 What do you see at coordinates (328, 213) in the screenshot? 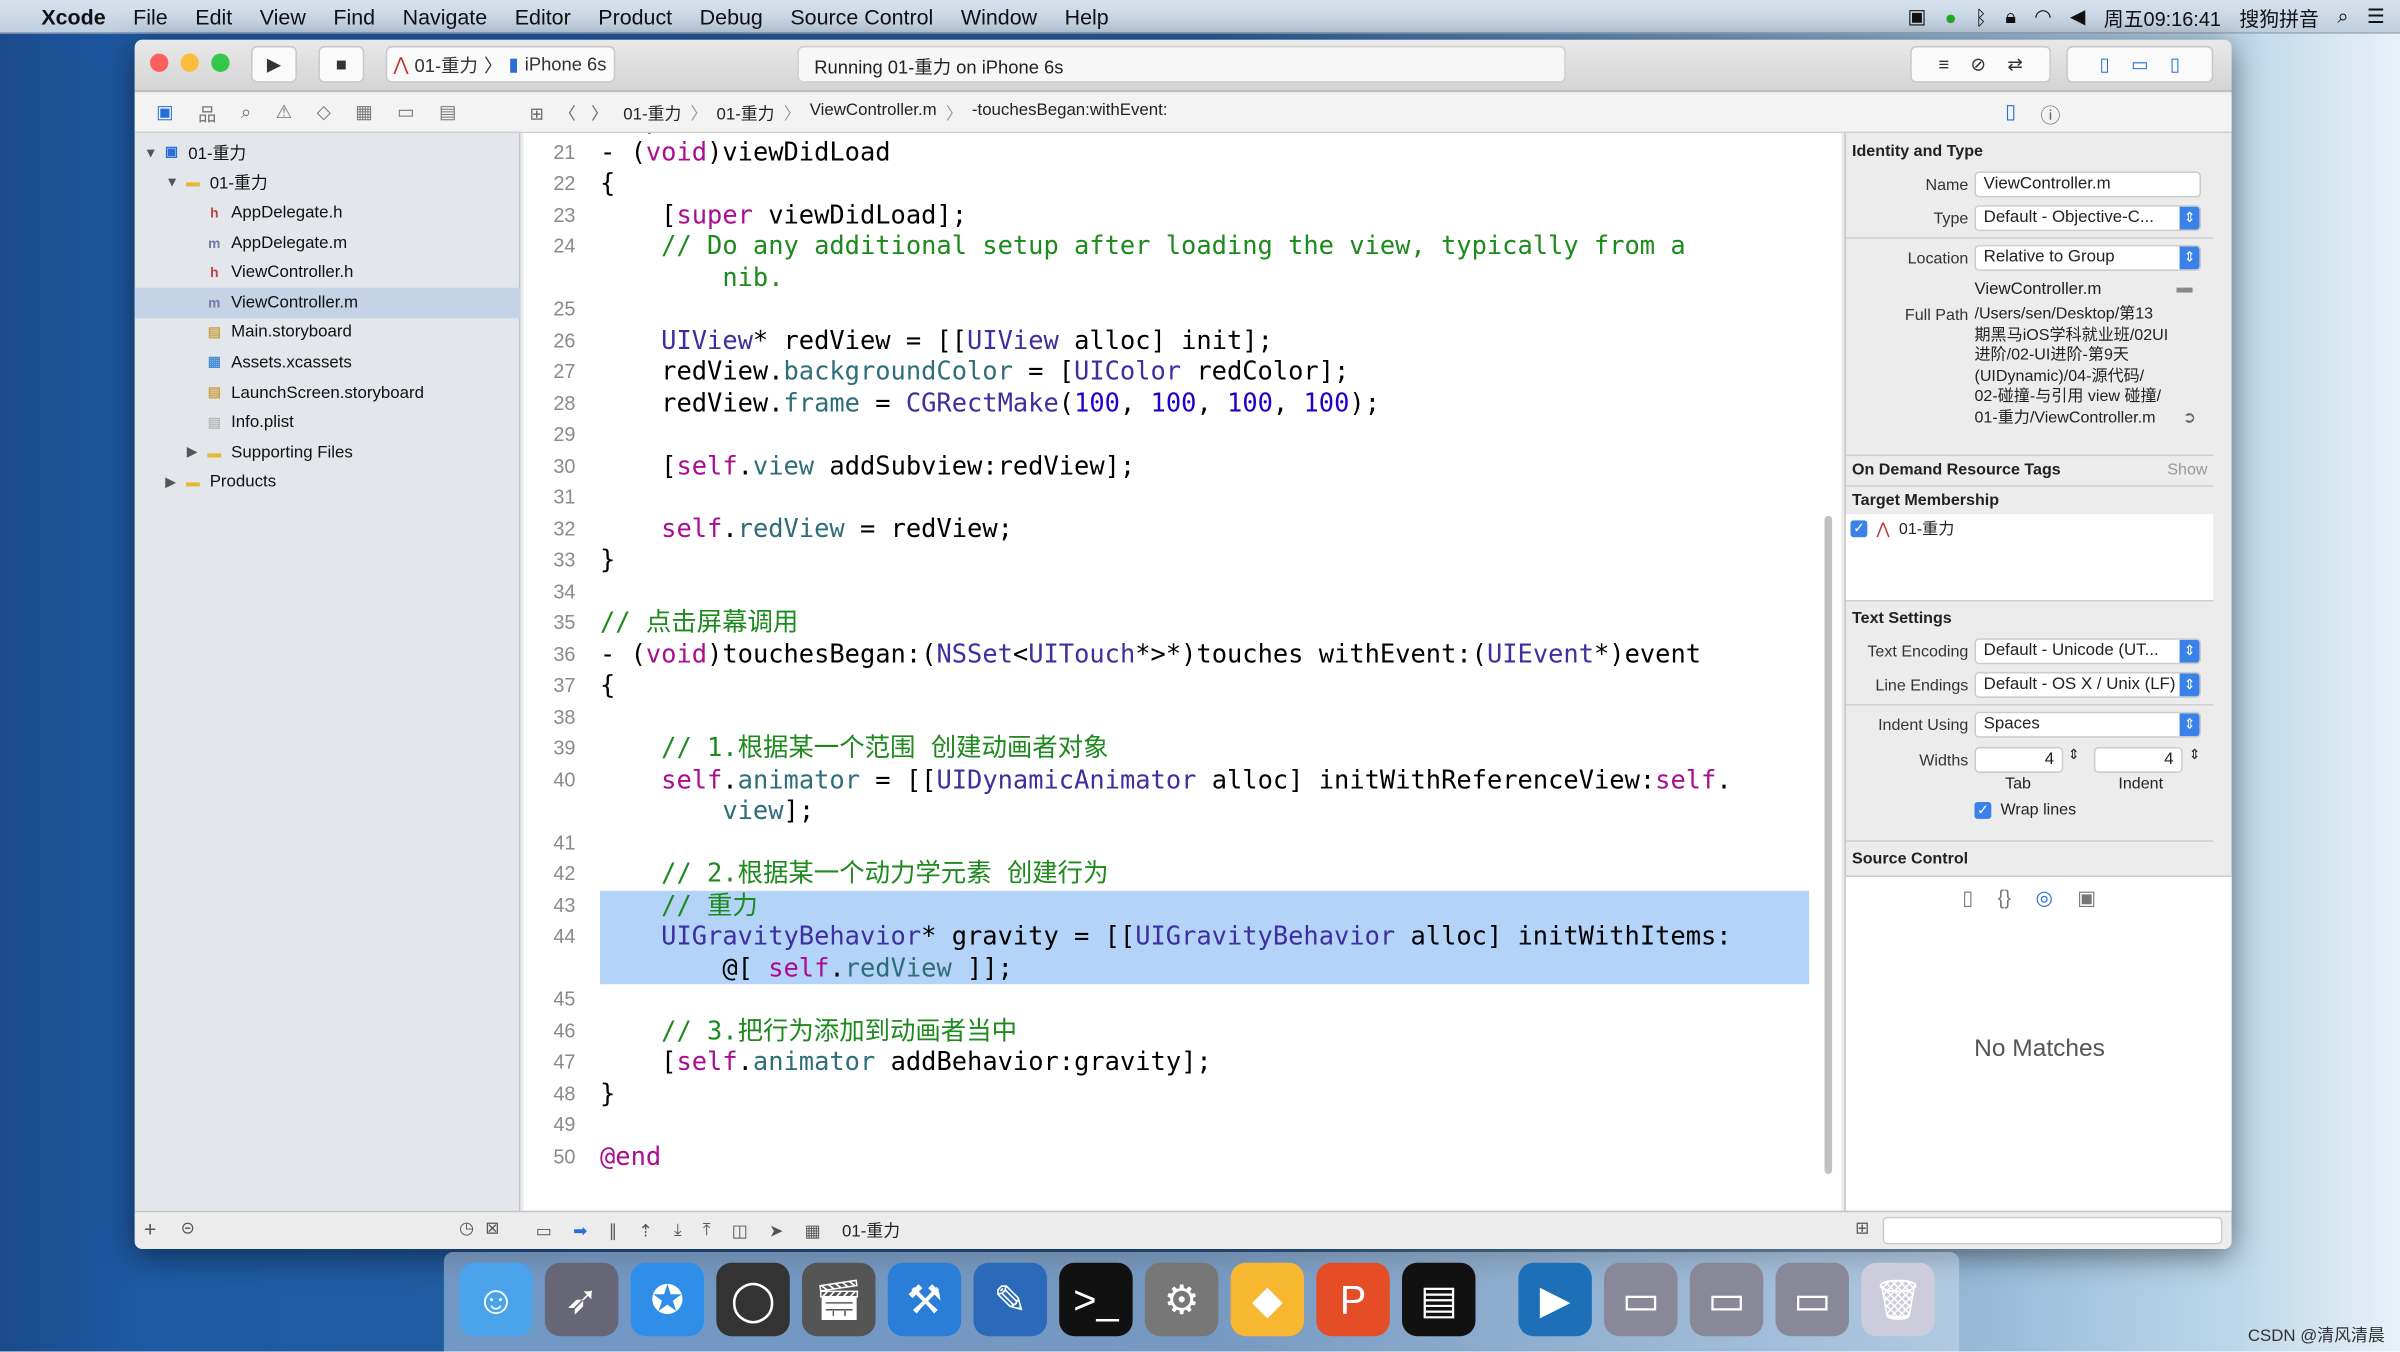
I see `navigator-item: h AppDelegate.h` at bounding box center [328, 213].